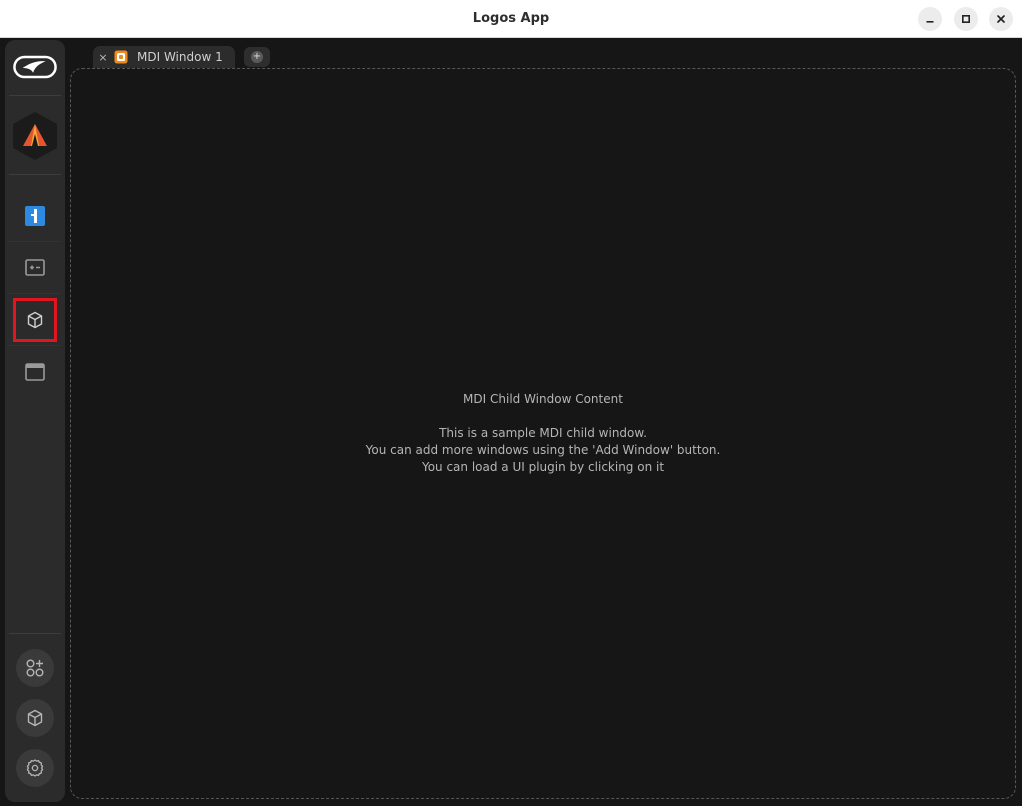 The image size is (1022, 806). I want to click on nav-item-packages, so click(35, 320).